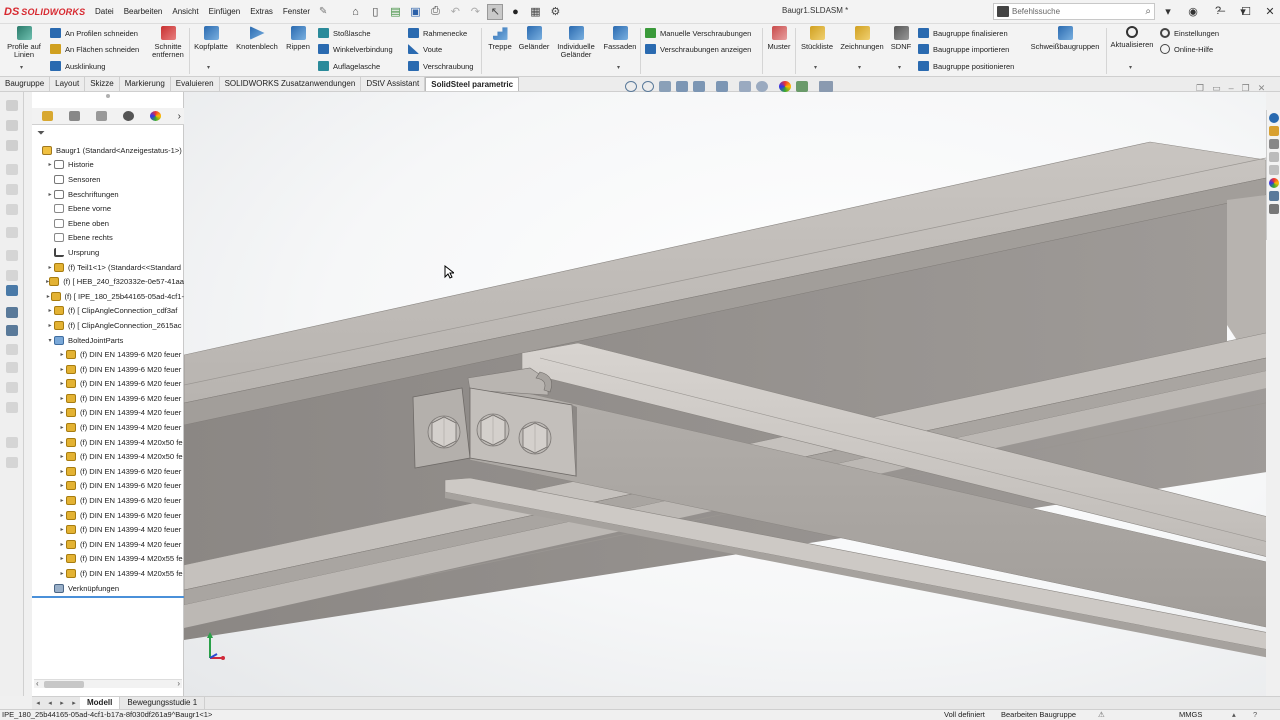  Describe the element at coordinates (94, 49) in the screenshot. I see `cut-at-faces-button: An Flächen schneiden` at that location.